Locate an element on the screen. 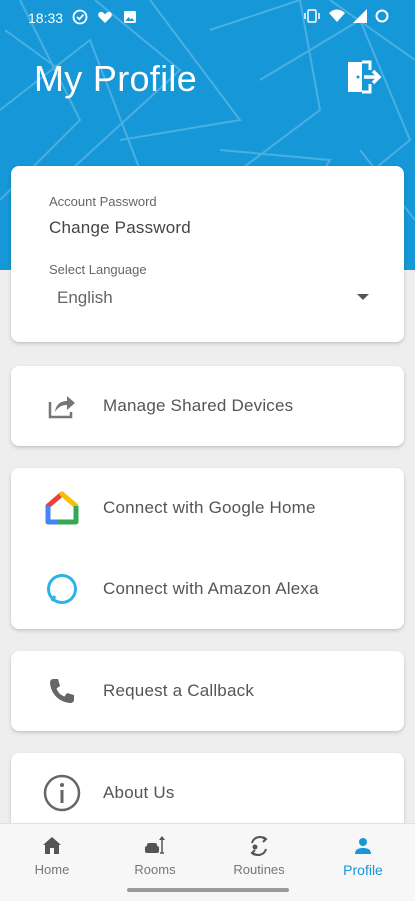  heart-icon is located at coordinates (105, 17).